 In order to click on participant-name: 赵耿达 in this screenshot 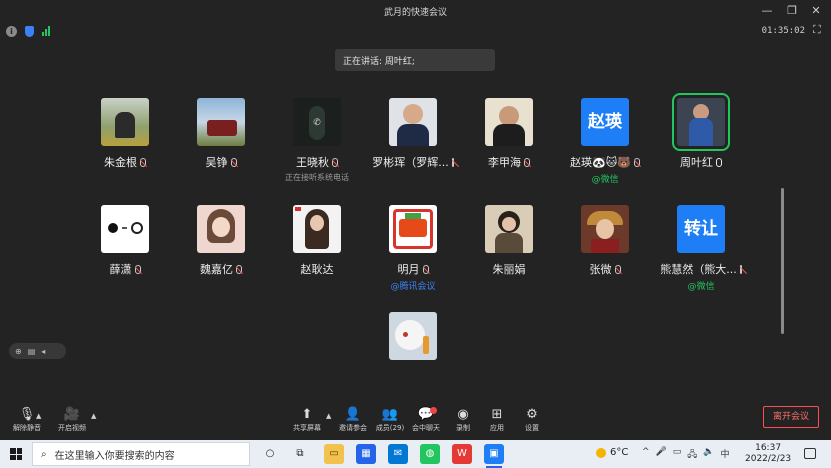, I will do `click(317, 269)`.